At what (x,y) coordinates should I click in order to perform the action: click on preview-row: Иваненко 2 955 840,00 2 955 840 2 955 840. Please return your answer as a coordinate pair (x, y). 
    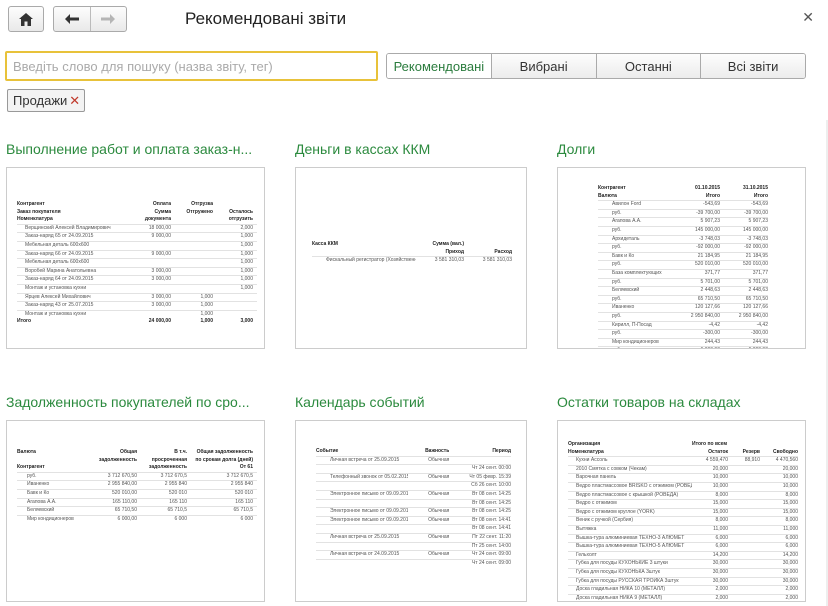
    Looking at the image, I should click on (137, 484).